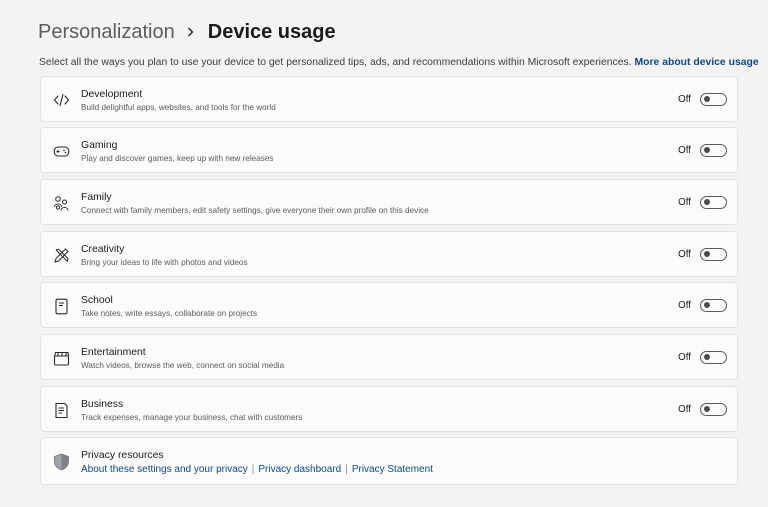  Describe the element at coordinates (299, 469) in the screenshot. I see `privacy-dashboard-link: Privacy dashboard` at that location.